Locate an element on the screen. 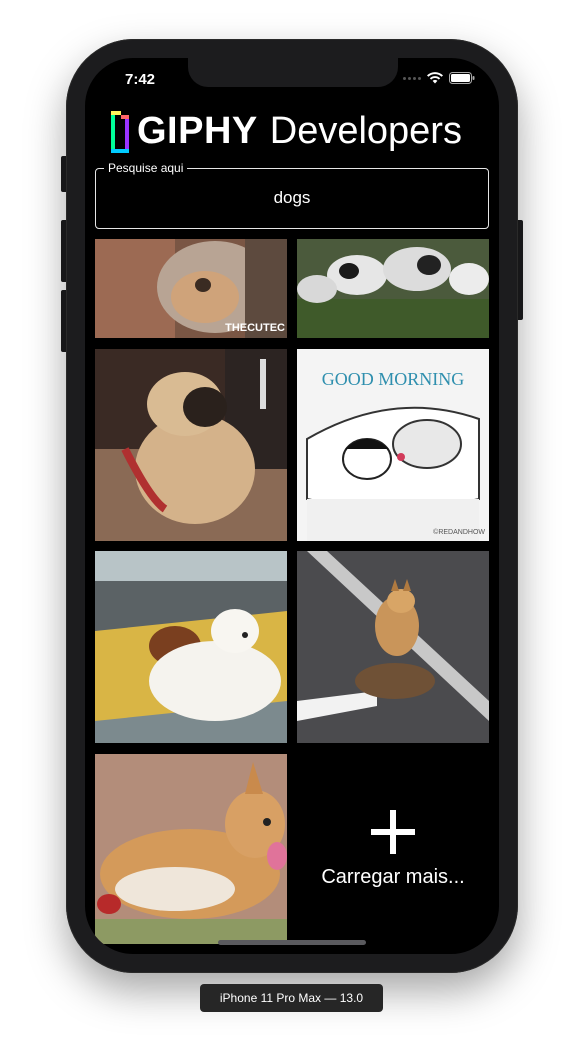  signal-icon is located at coordinates (412, 78).